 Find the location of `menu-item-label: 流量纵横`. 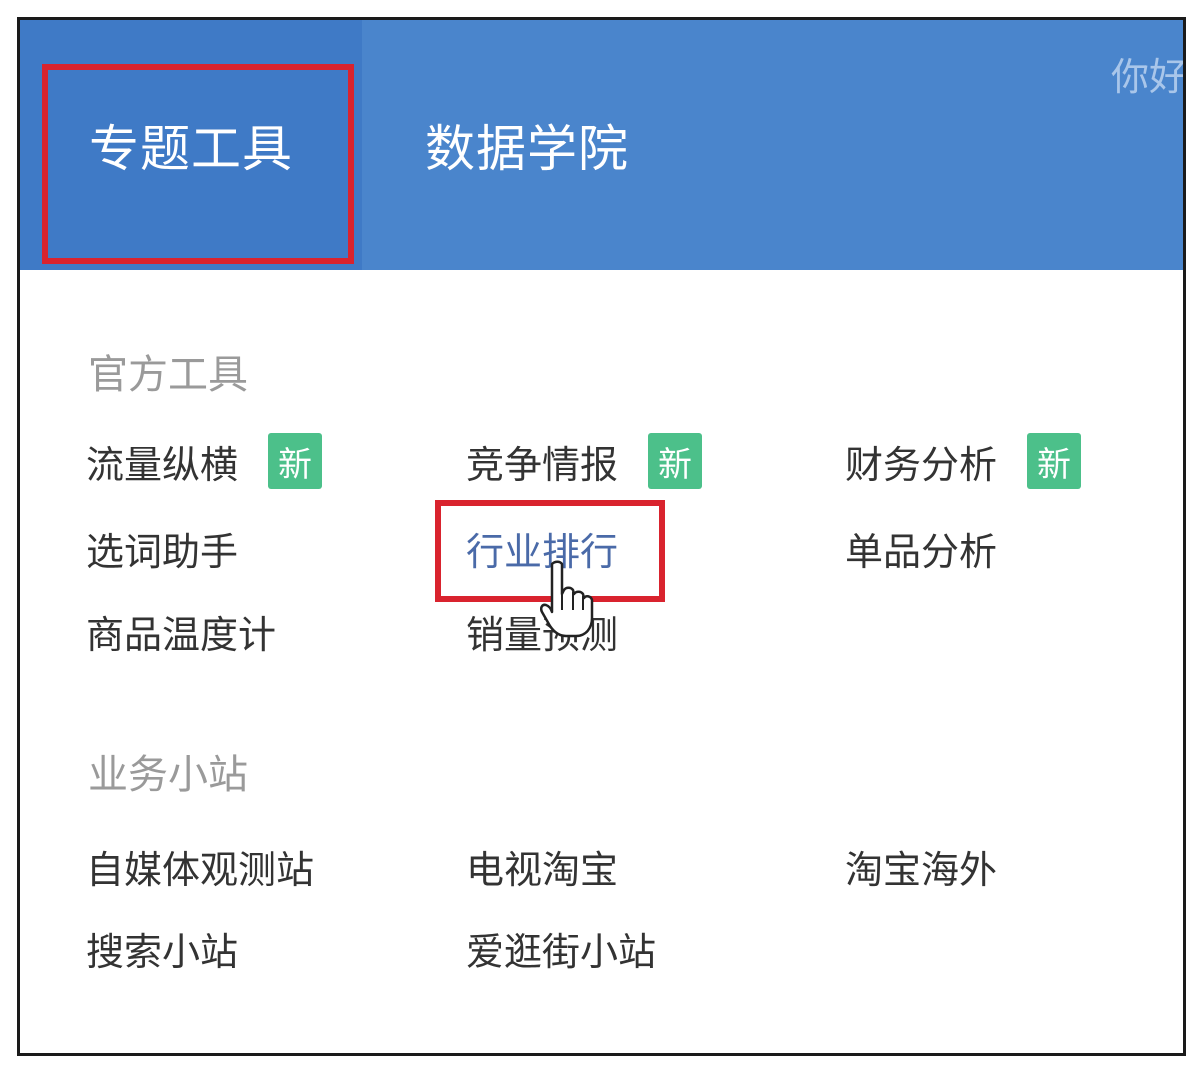

menu-item-label: 流量纵横 is located at coordinates (162, 464).